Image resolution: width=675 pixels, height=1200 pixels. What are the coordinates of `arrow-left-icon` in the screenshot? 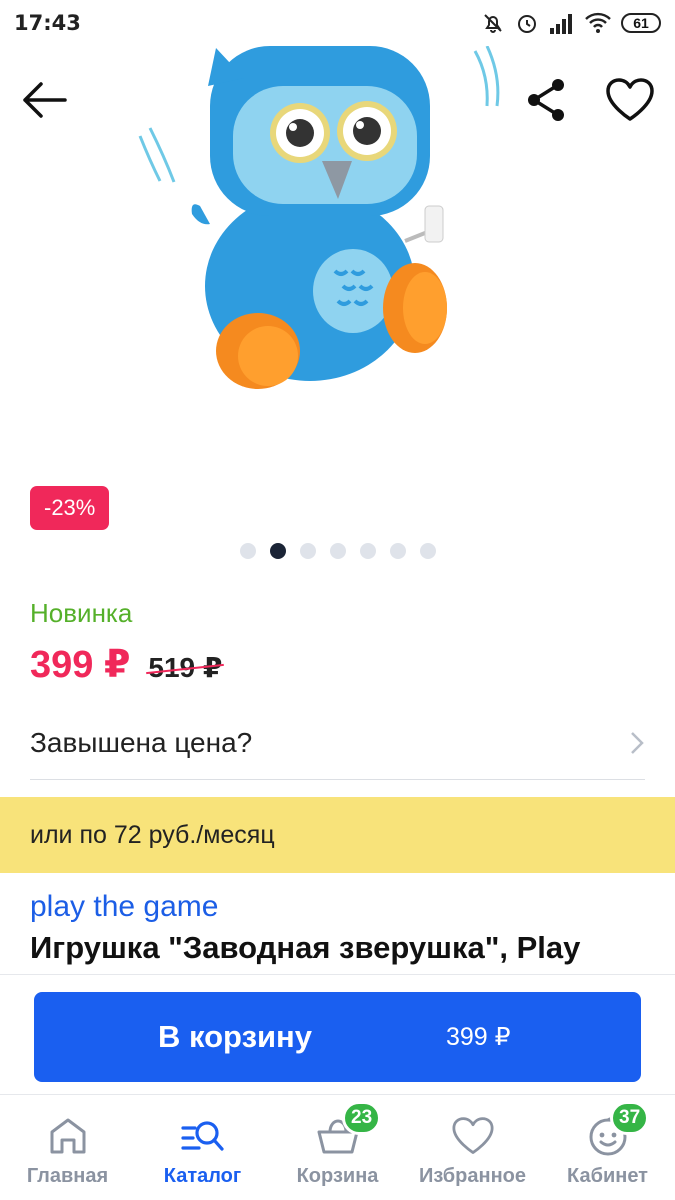 It's located at (45, 100).